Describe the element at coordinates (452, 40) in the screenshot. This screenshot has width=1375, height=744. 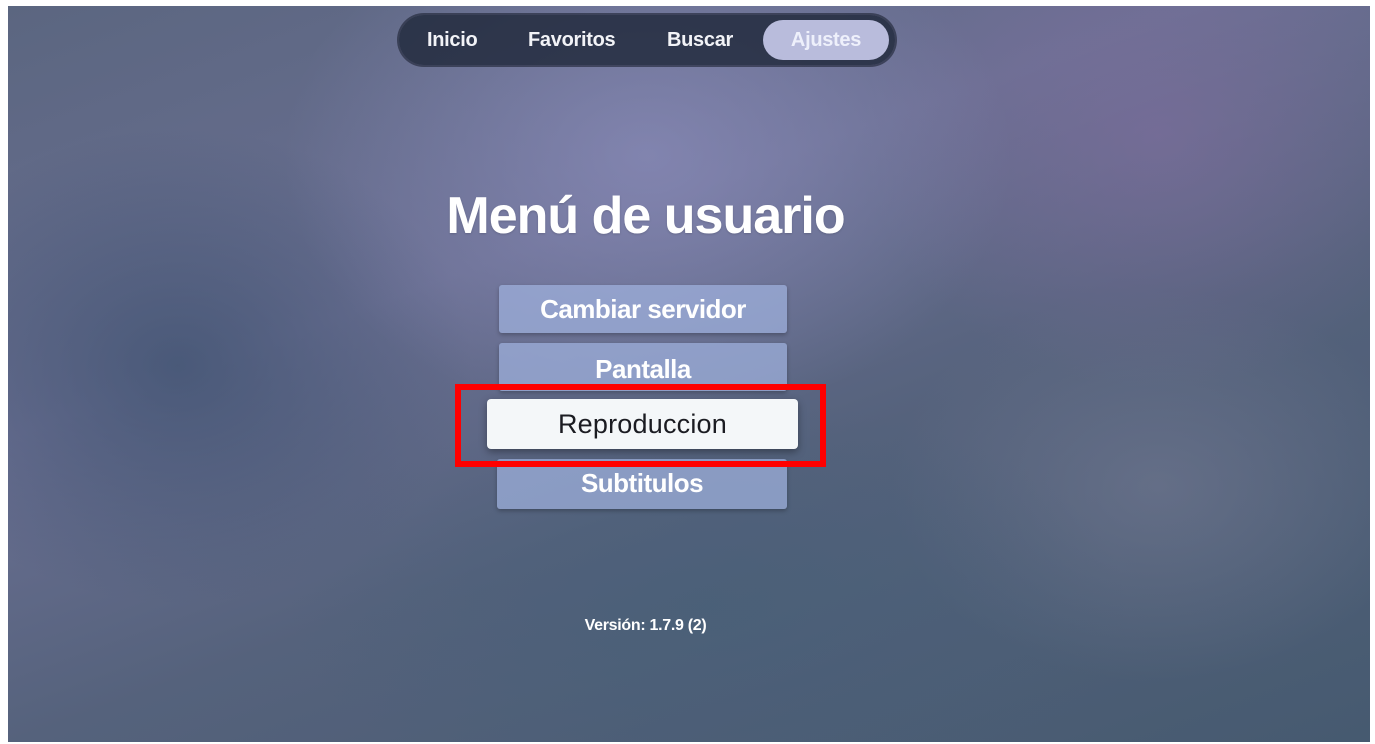
I see `tab-inicio: Inicio` at that location.